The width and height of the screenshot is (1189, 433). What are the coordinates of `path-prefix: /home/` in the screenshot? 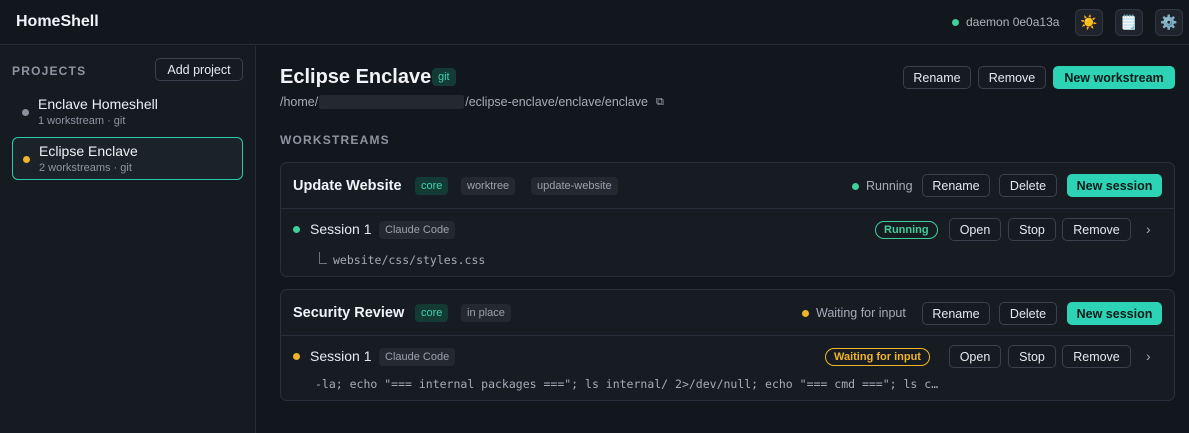 It's located at (299, 102).